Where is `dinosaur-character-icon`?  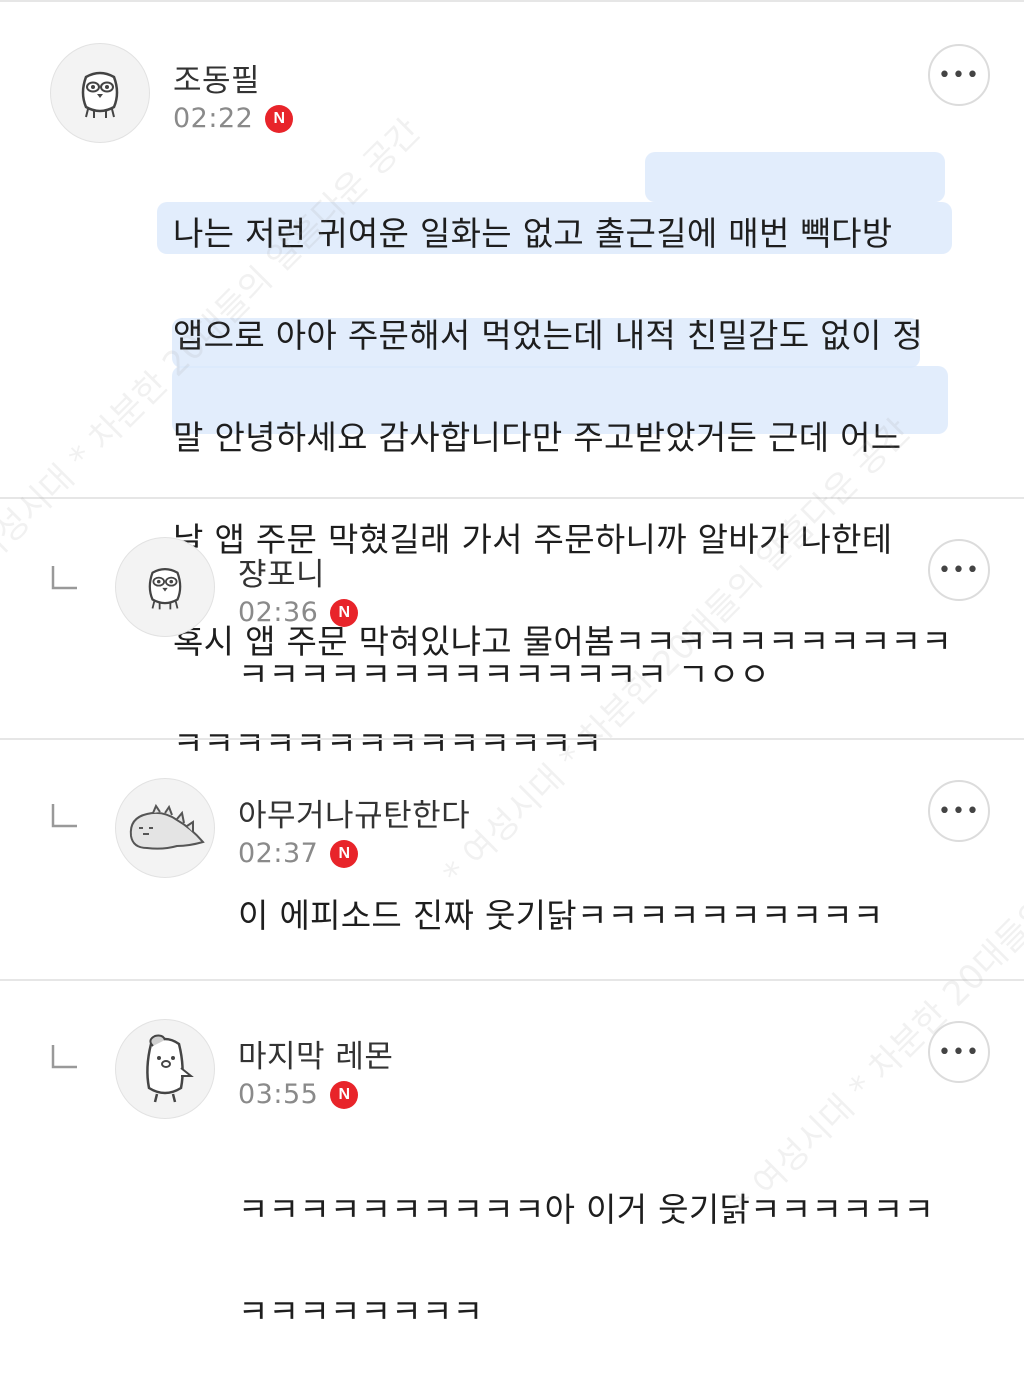 dinosaur-character-icon is located at coordinates (167, 826).